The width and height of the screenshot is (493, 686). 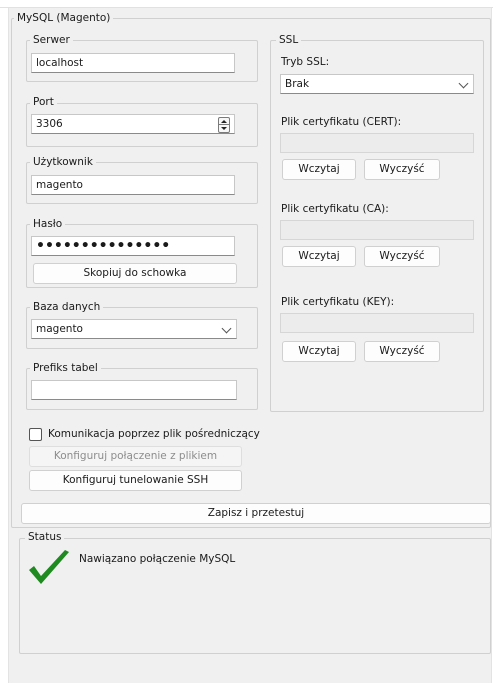 What do you see at coordinates (224, 121) in the screenshot?
I see `stepper-up-icon` at bounding box center [224, 121].